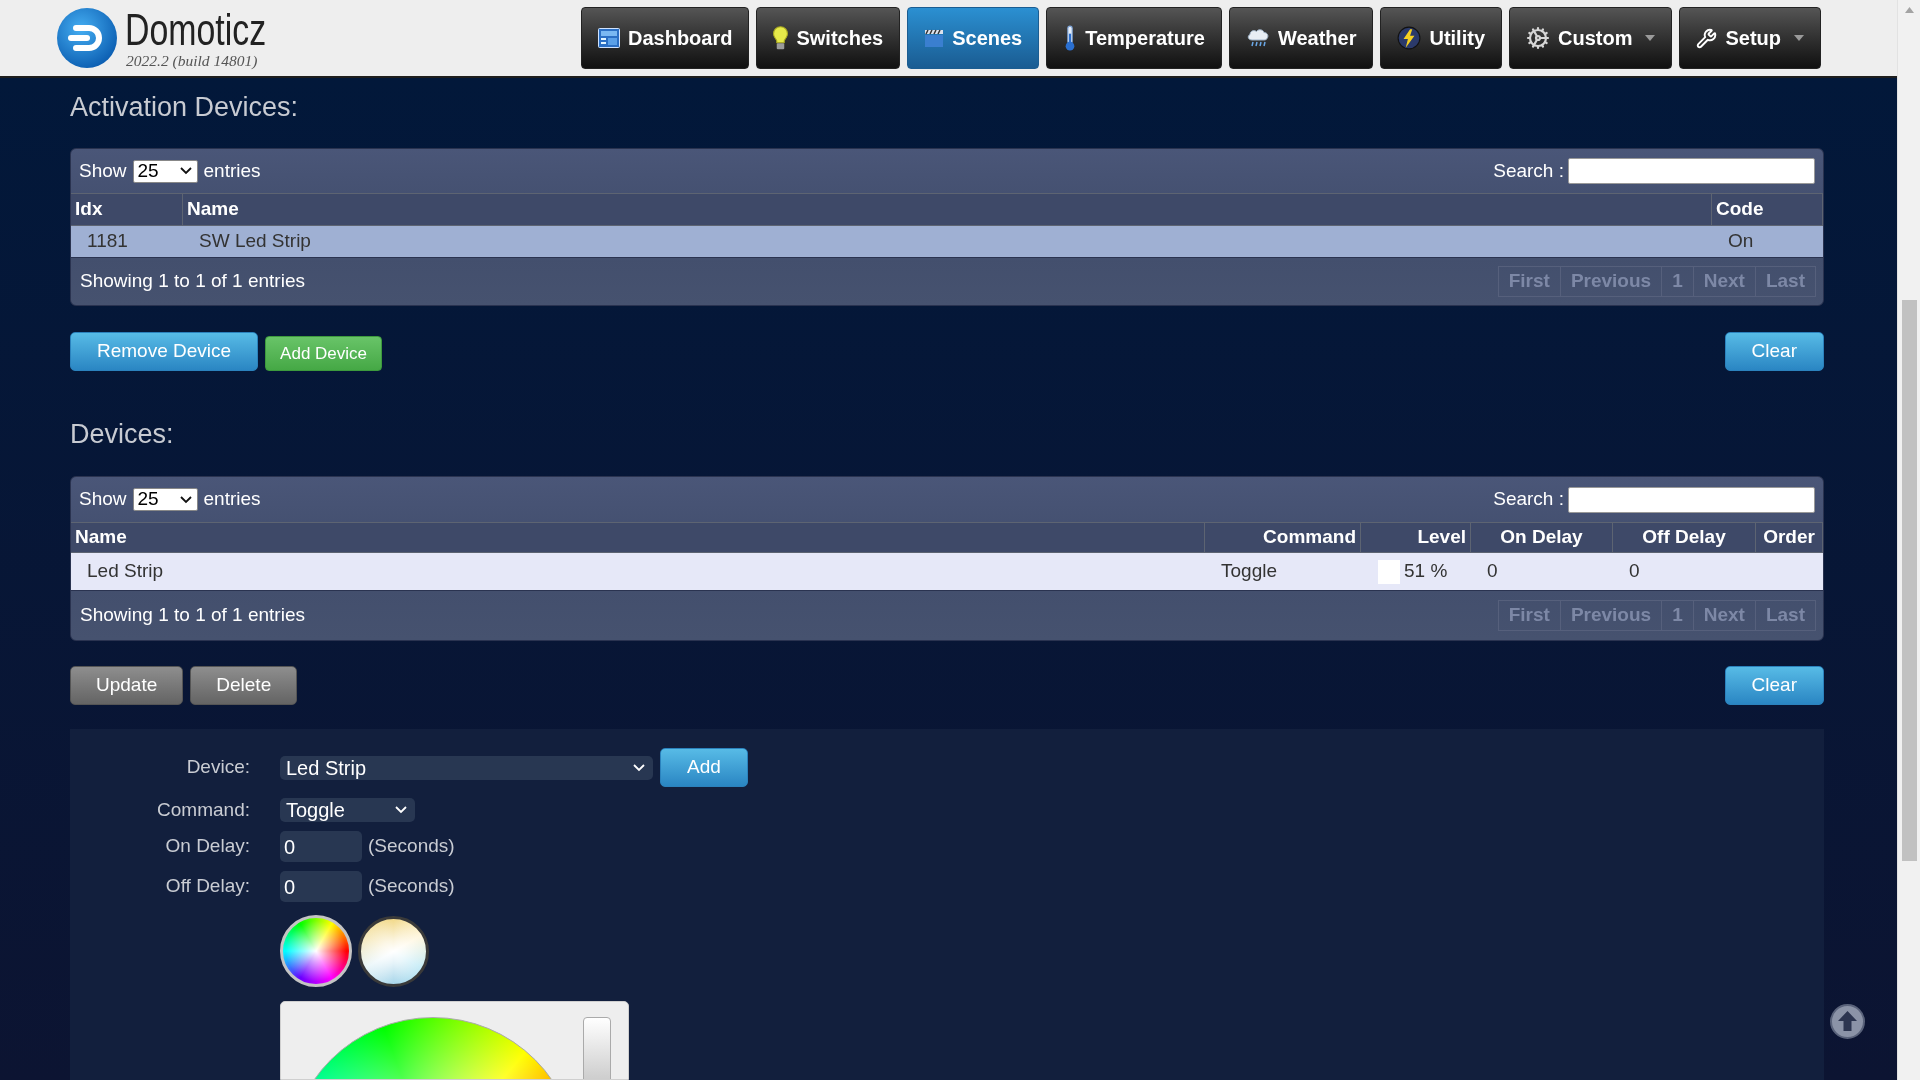 The height and width of the screenshot is (1080, 1920). What do you see at coordinates (947, 572) in the screenshot?
I see `table-row: Led Strip Toggle 51 % 0 0` at bounding box center [947, 572].